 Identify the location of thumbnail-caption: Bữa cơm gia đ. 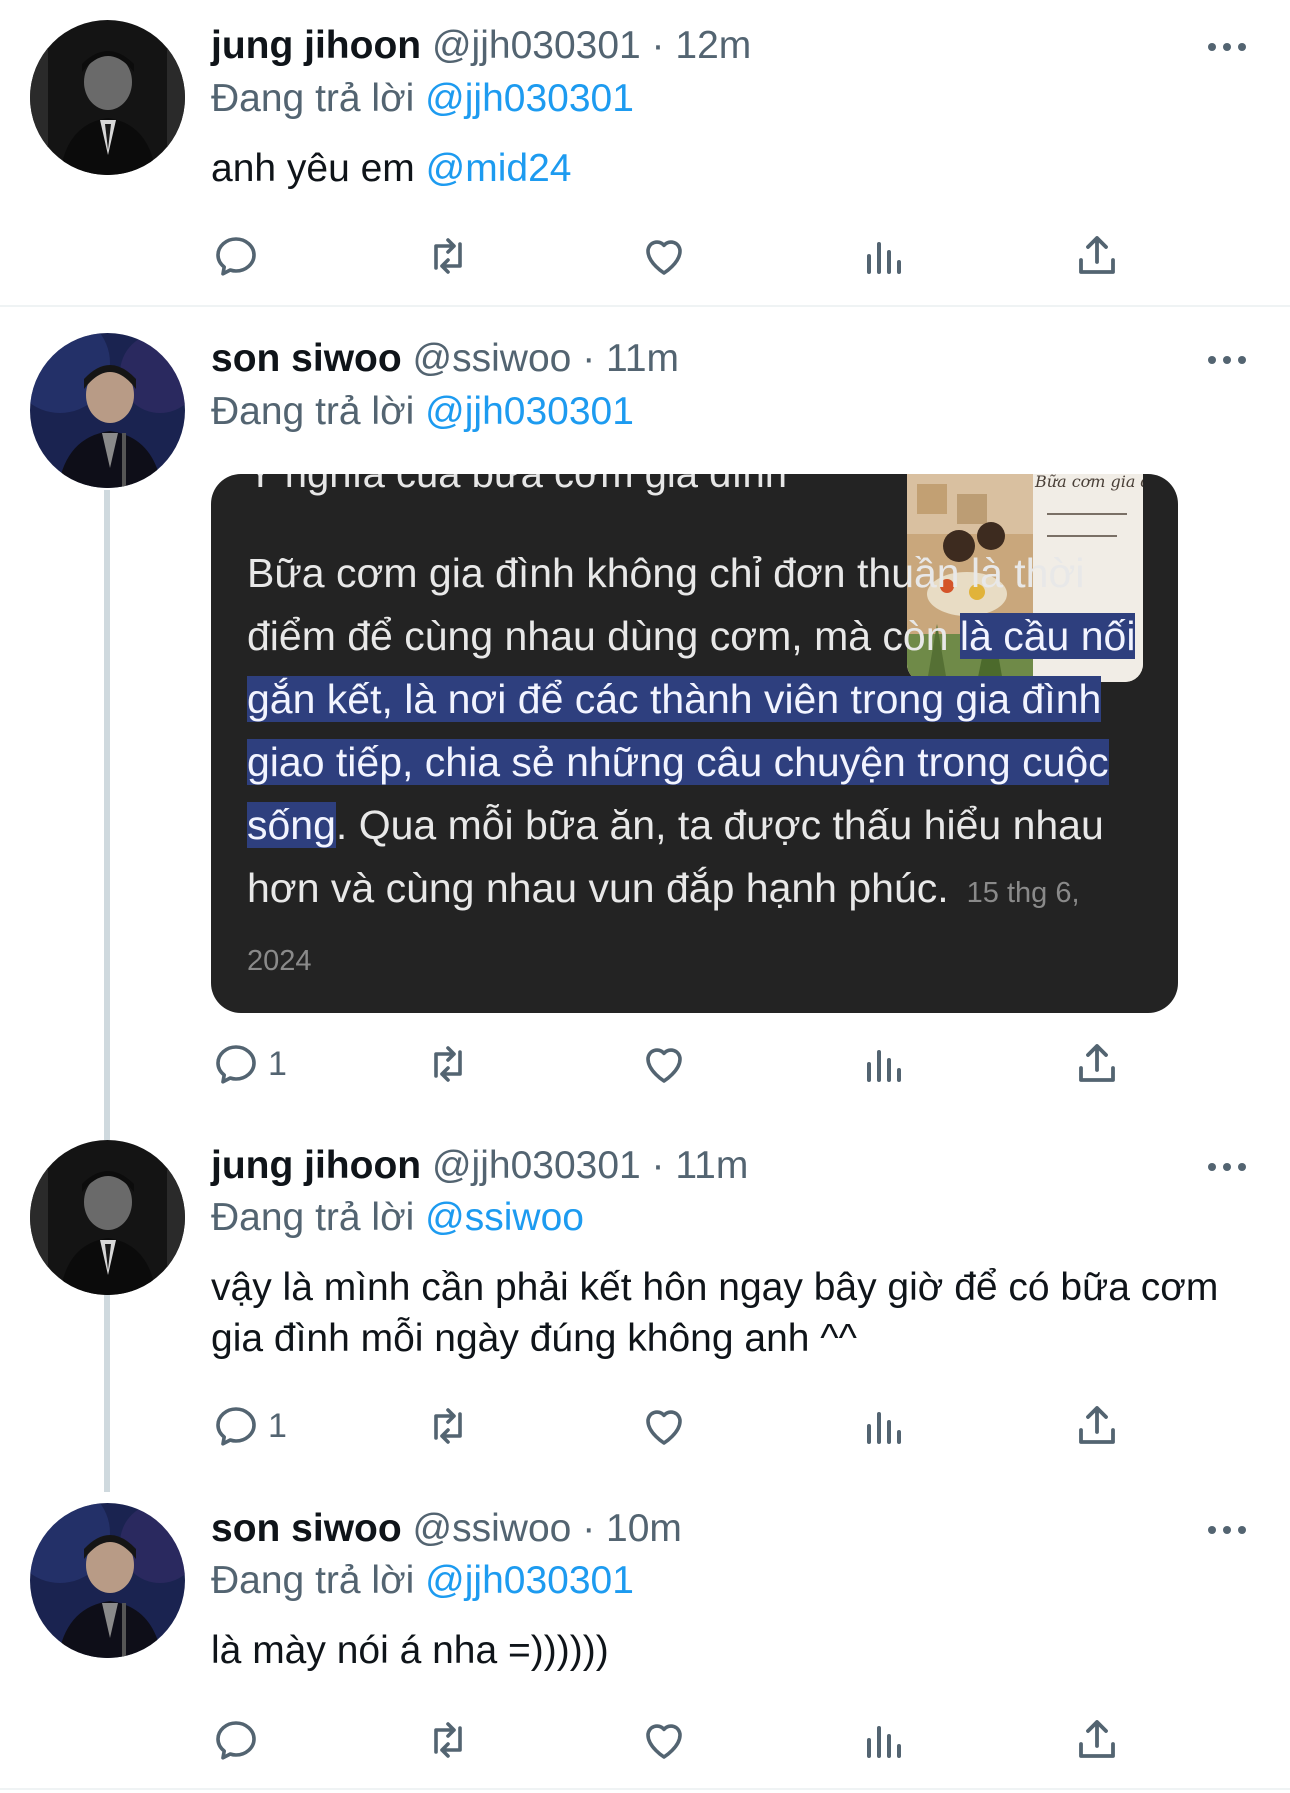
(1089, 482).